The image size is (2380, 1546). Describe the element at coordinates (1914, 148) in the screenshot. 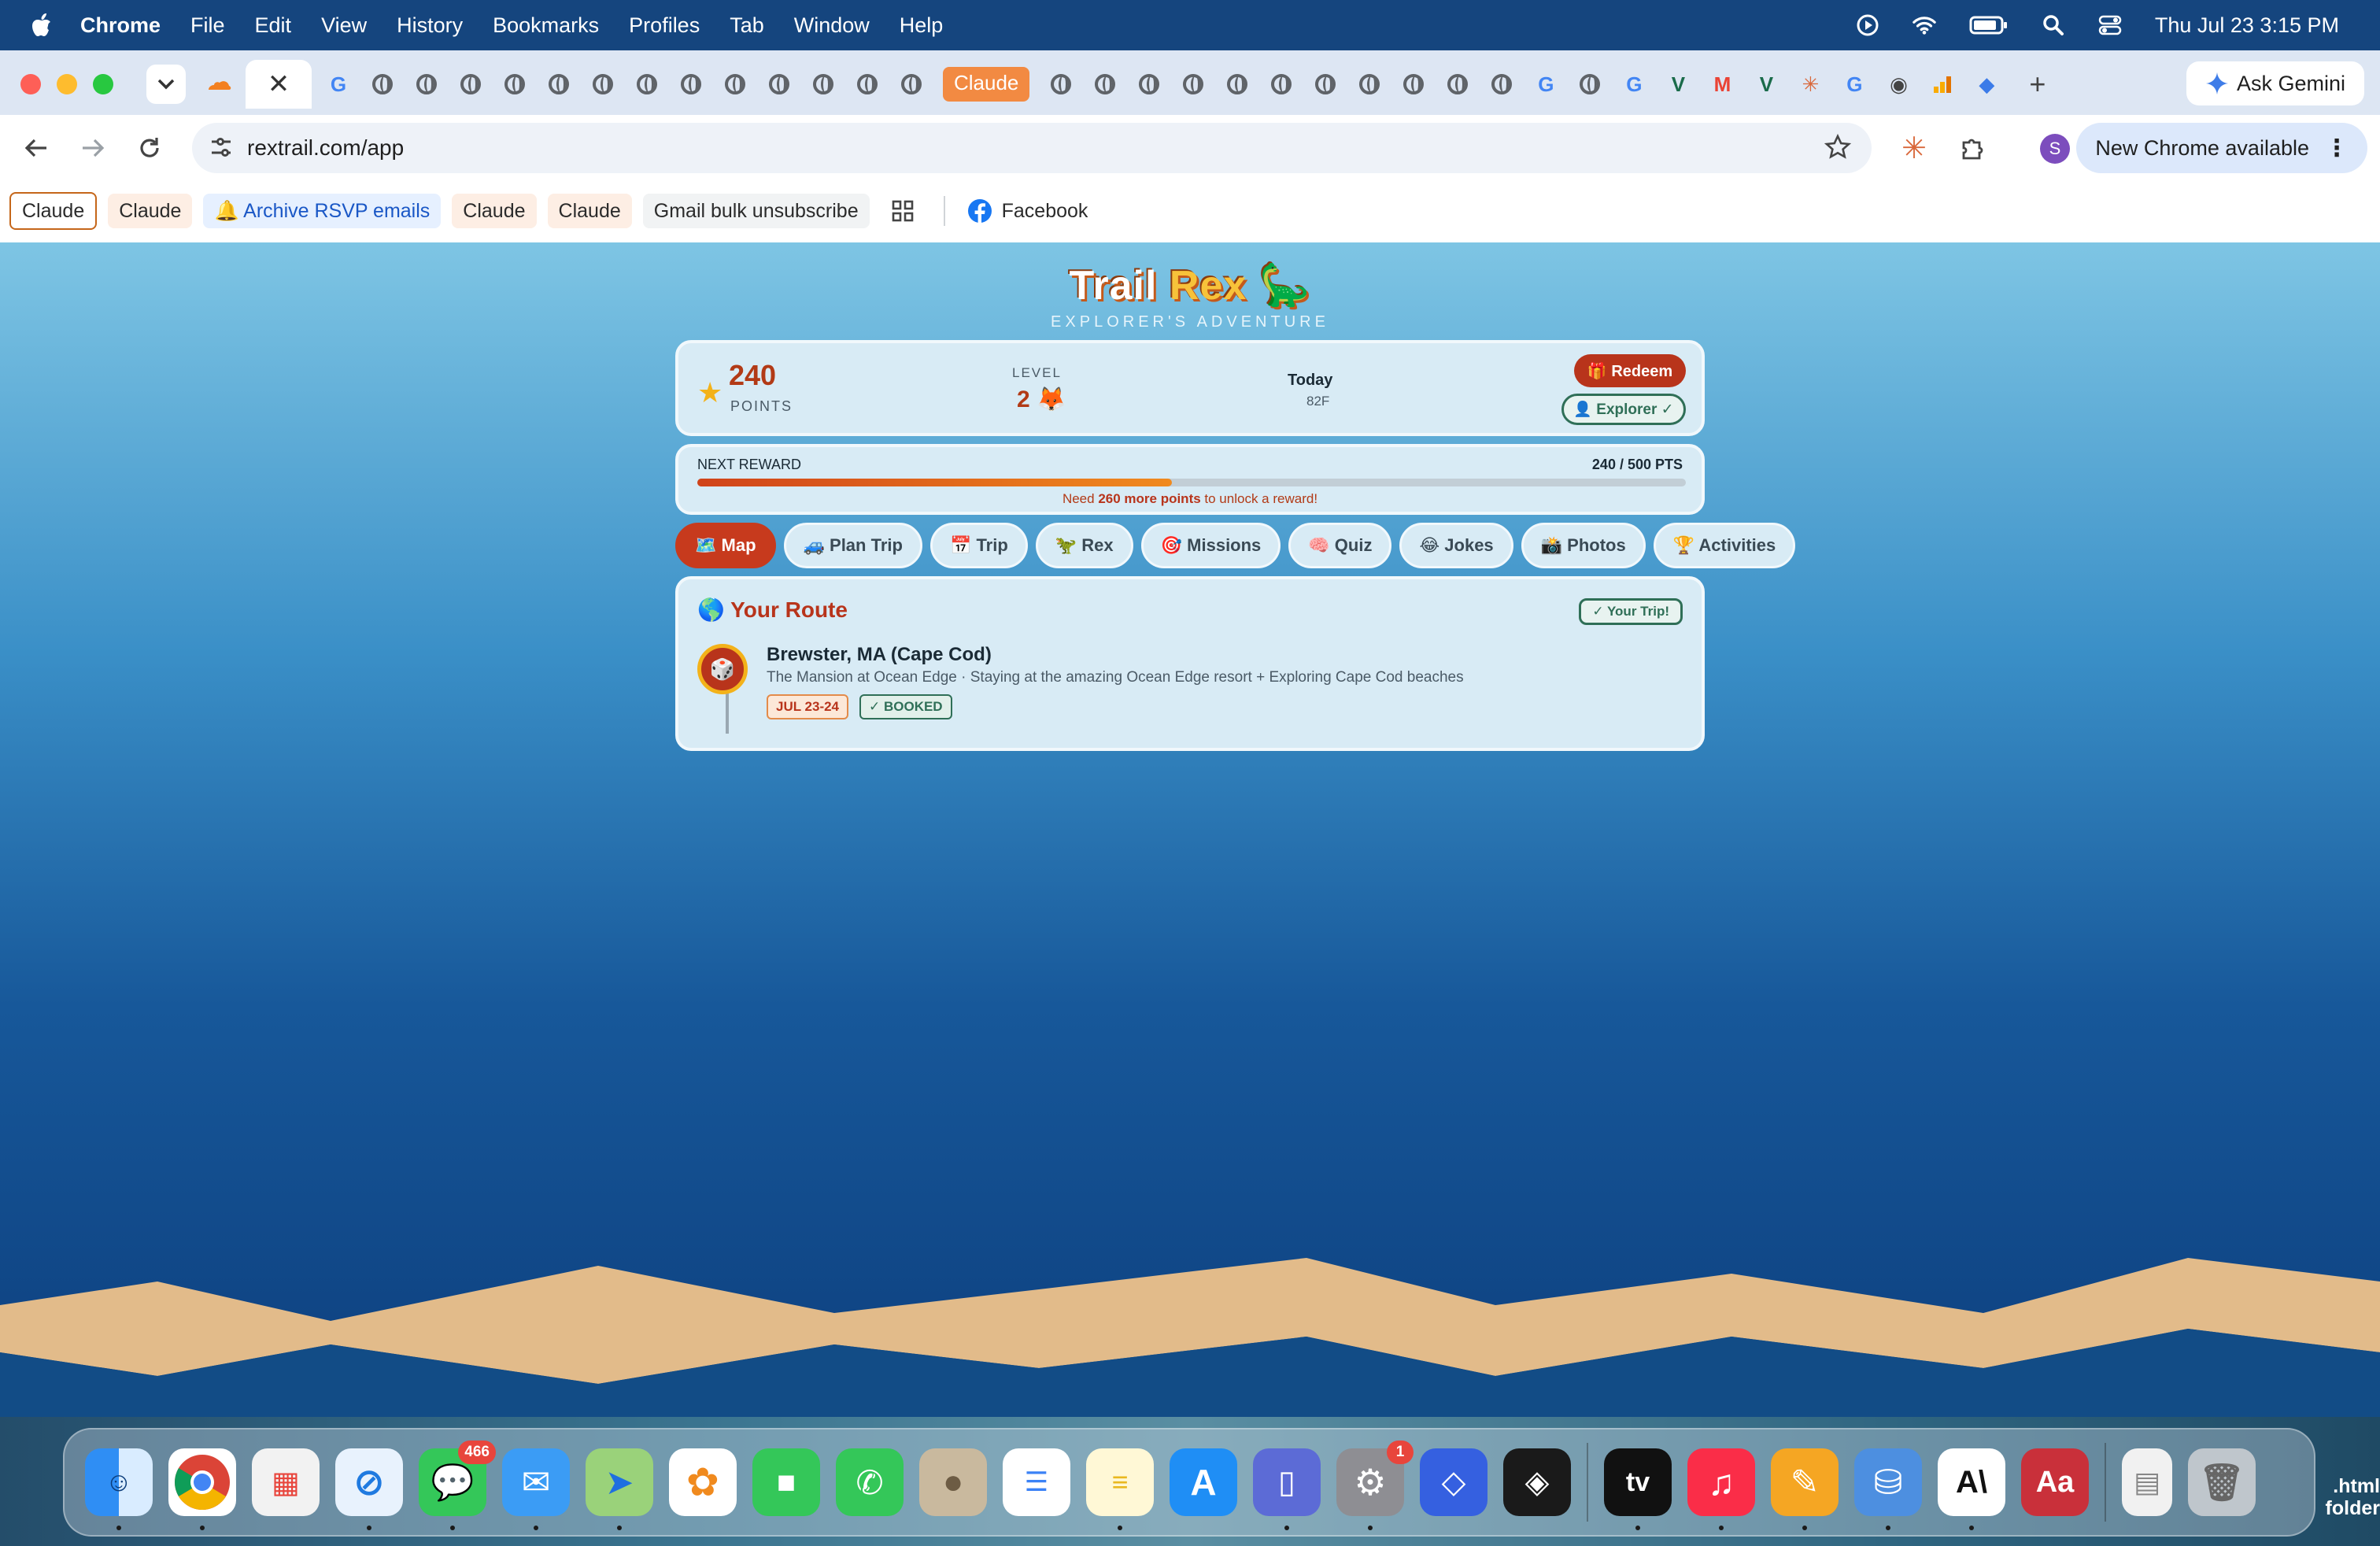

I see `claude-extension-icon: ✳` at that location.